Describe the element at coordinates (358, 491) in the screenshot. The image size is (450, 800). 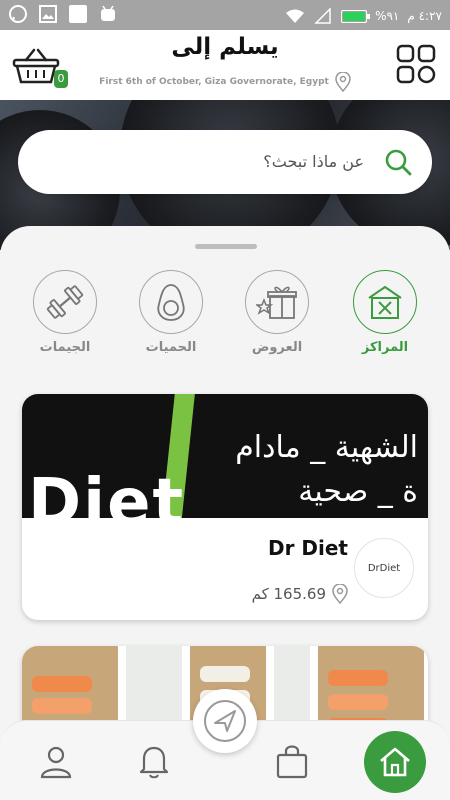
I see `banner-text: ة _ صحية` at that location.